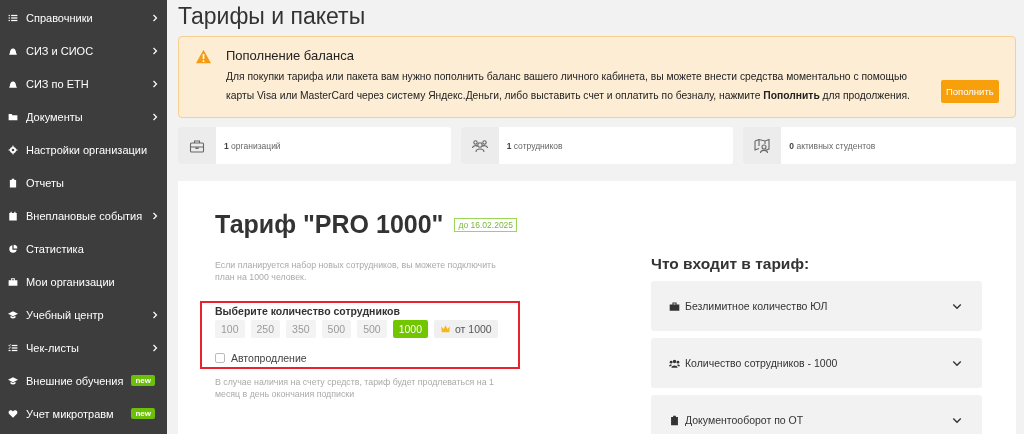  I want to click on stat-text: 1 сотрудников, so click(534, 145).